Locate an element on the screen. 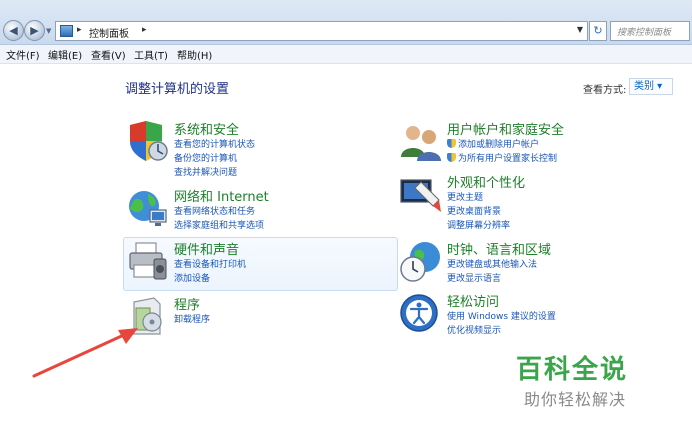 The height and width of the screenshot is (440, 692). view-by-dropdown: 类别 ▾ is located at coordinates (651, 86).